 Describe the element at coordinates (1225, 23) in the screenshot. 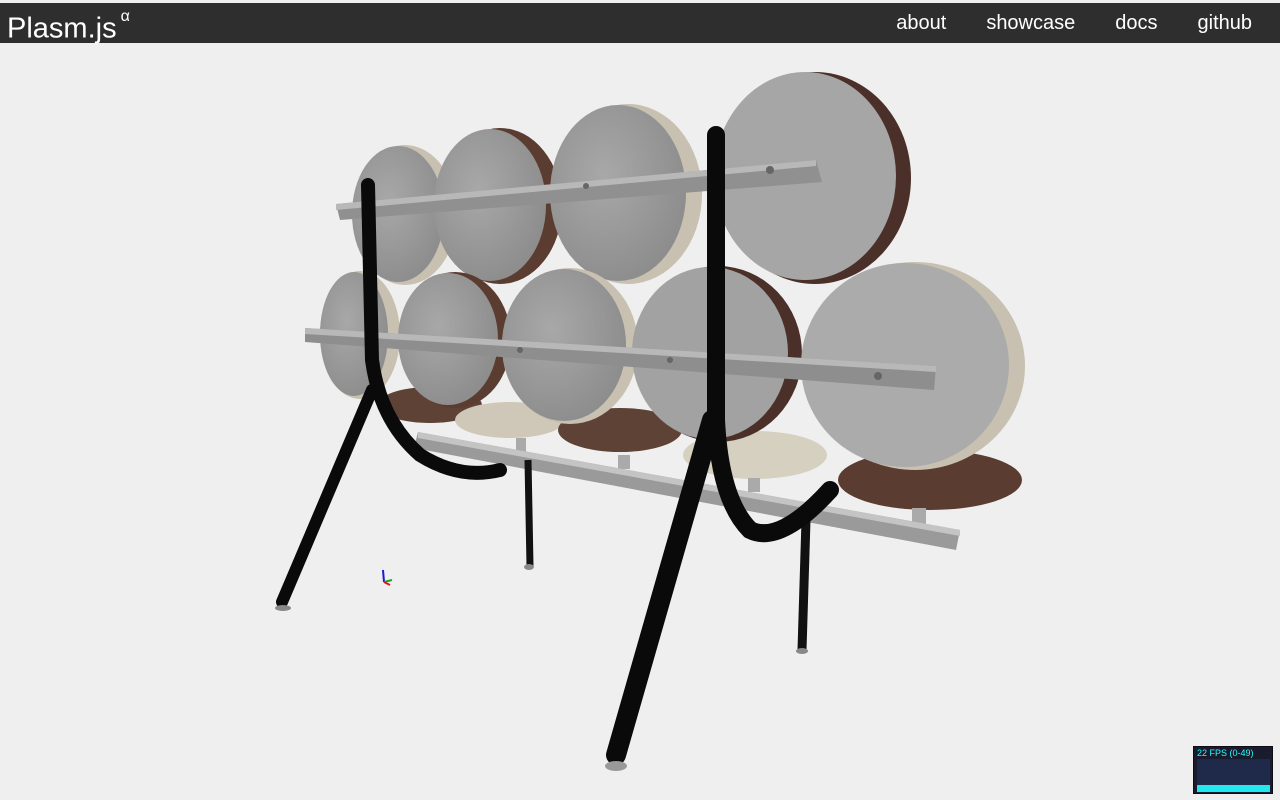

I see `nav-github: github` at that location.